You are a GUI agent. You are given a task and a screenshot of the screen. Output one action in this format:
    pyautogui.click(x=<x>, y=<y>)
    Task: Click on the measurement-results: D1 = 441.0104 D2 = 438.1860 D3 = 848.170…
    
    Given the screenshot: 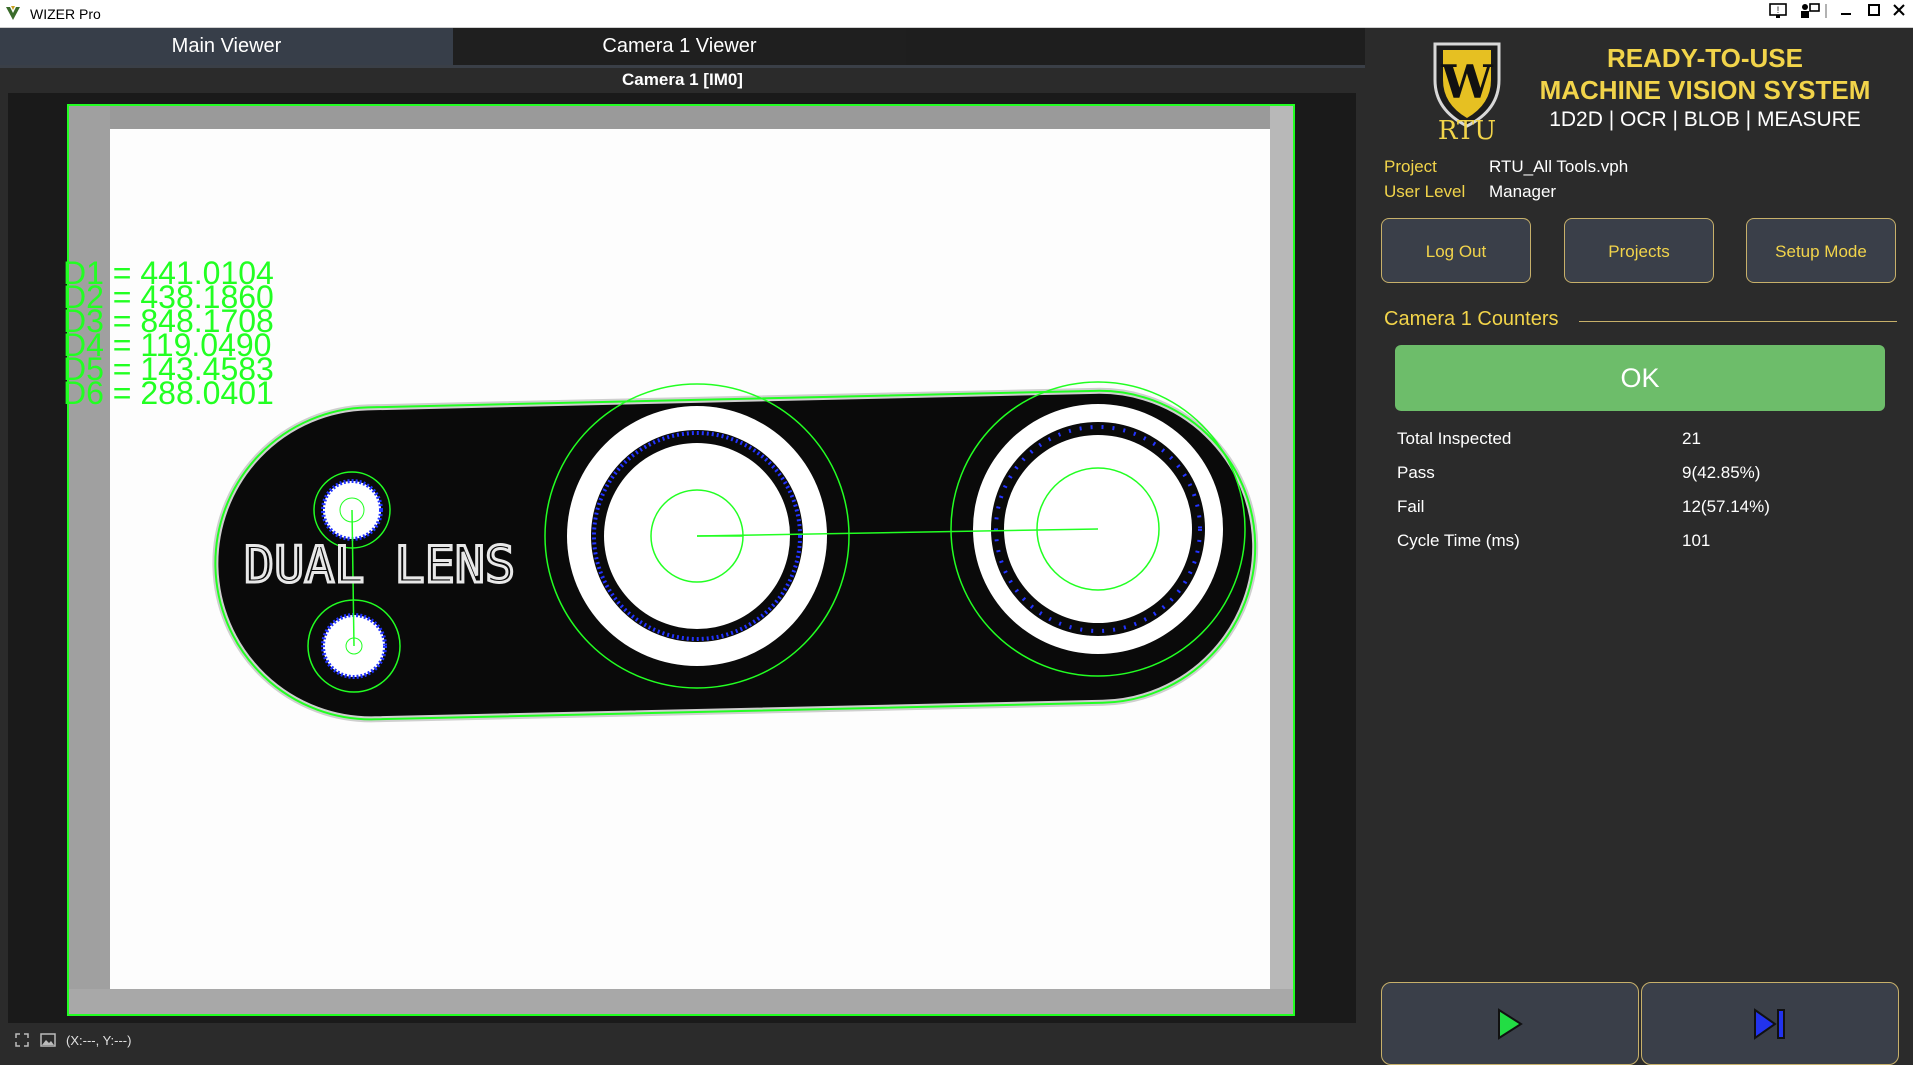 What is the action you would take?
    pyautogui.click(x=168, y=334)
    